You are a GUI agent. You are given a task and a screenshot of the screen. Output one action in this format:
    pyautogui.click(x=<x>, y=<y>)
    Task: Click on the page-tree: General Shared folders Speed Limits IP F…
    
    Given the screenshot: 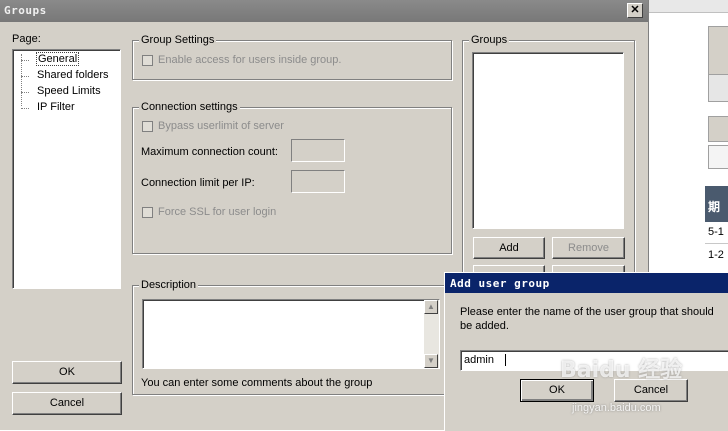 What is the action you would take?
    pyautogui.click(x=66, y=169)
    